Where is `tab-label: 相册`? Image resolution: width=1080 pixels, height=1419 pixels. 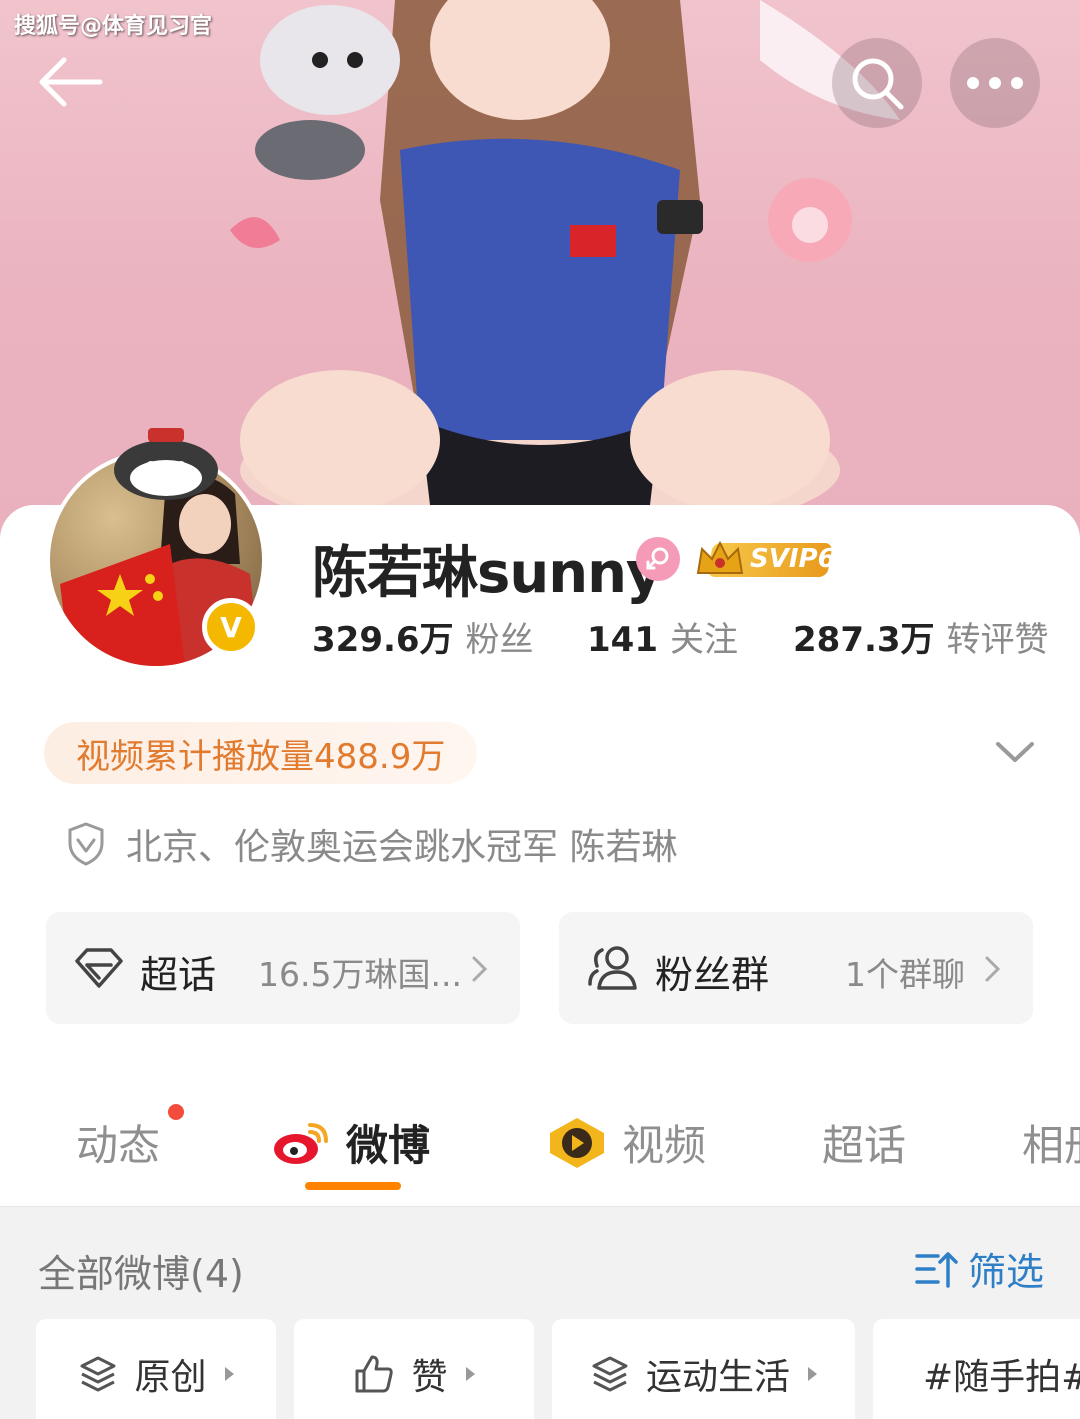
tab-label: 相册 is located at coordinates (1051, 1145).